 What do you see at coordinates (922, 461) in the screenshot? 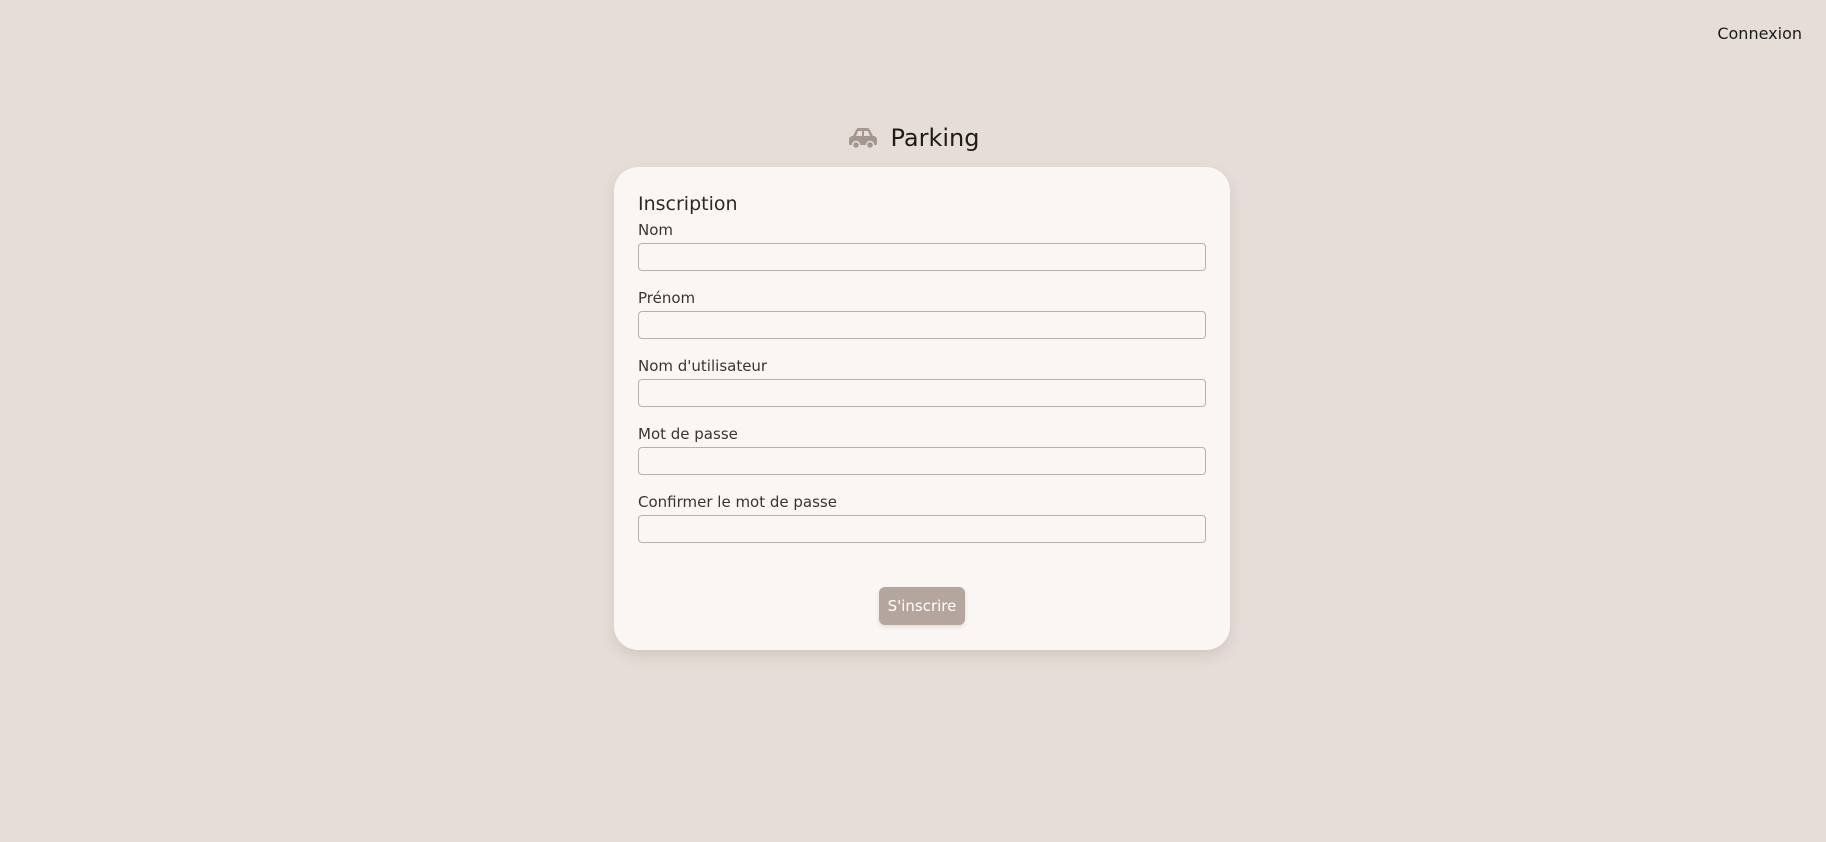
I see `password-input` at bounding box center [922, 461].